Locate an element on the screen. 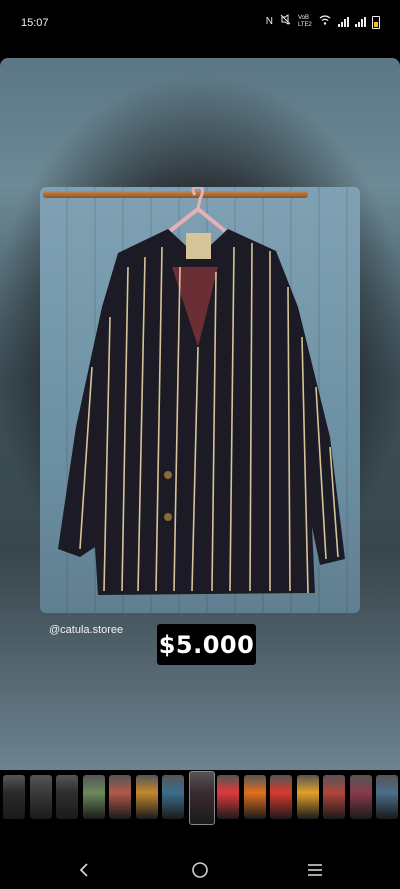  mute-icon is located at coordinates (285, 22).